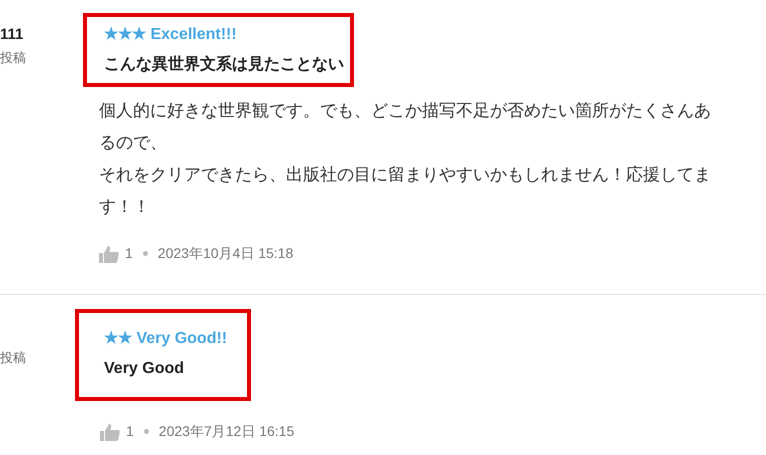  I want to click on post-date: 2023年7月12日 16:15, so click(226, 431).